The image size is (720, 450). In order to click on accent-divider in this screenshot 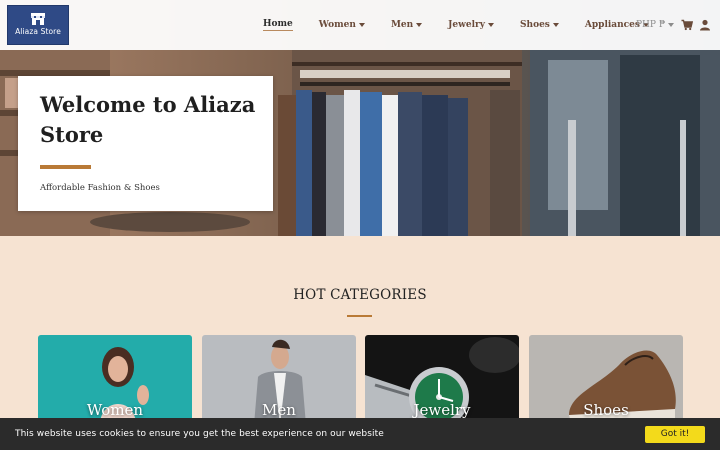, I will do `click(65, 167)`.